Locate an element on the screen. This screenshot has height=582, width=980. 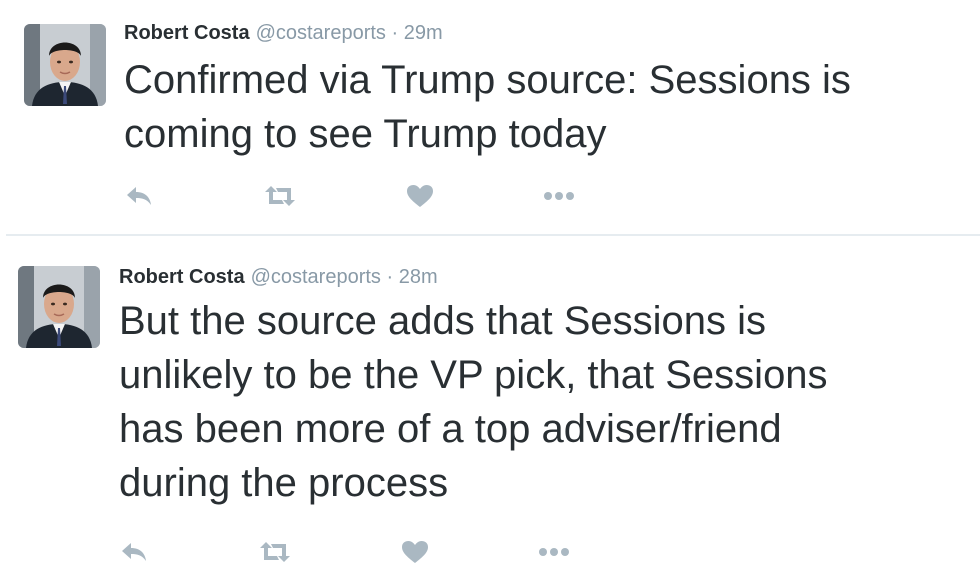
tweet-text-line: coming to see Trump today is located at coordinates (365, 134).